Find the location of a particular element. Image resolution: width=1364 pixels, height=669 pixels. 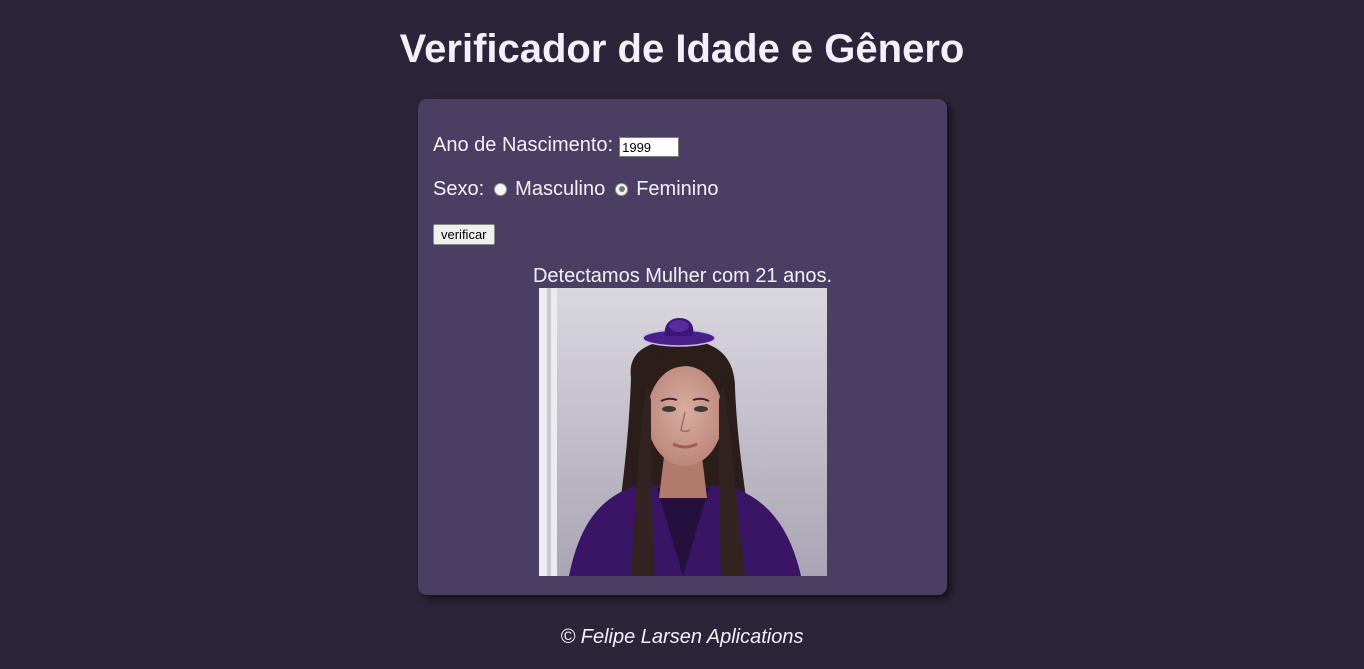

birth-year-row: Ano de Nascimento: is located at coordinates (556, 145).